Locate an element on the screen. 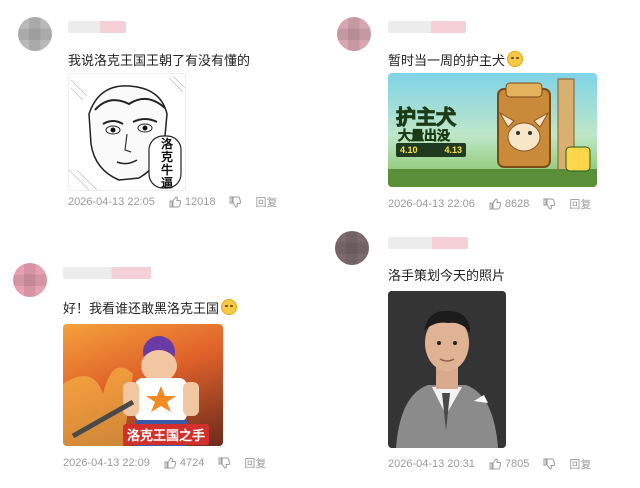  portrait-photo-image is located at coordinates (447, 369).